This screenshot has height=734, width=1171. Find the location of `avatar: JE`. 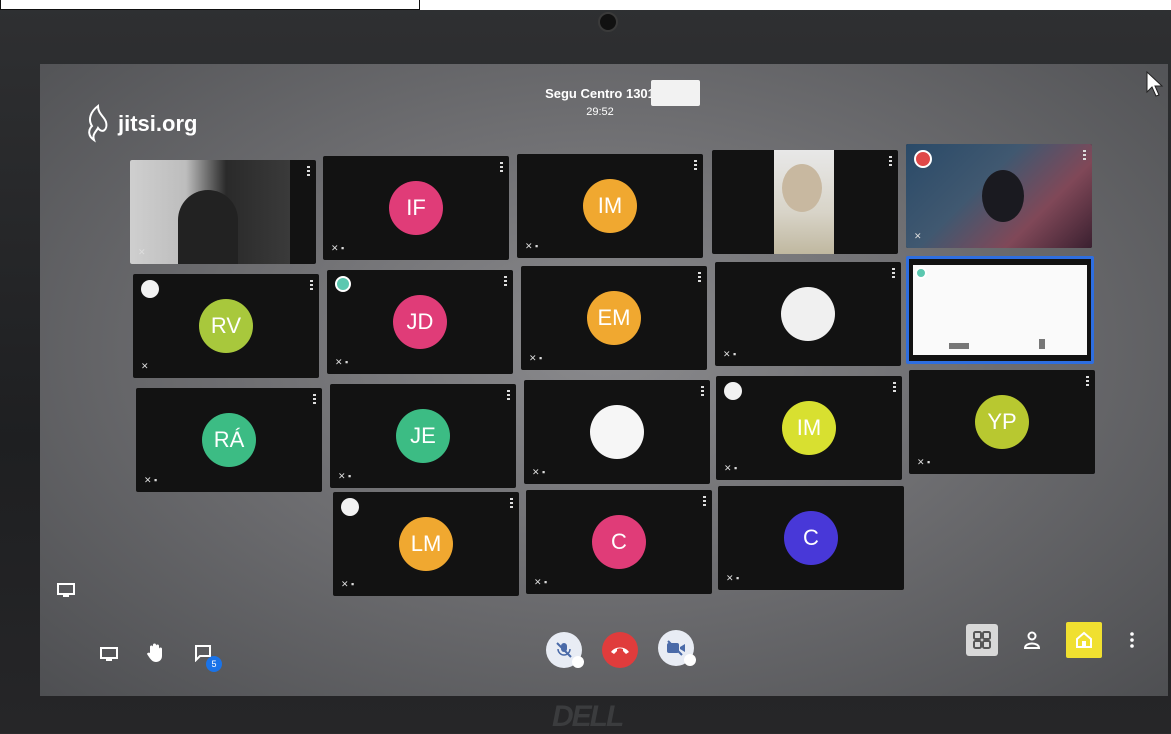

avatar: JE is located at coordinates (423, 436).